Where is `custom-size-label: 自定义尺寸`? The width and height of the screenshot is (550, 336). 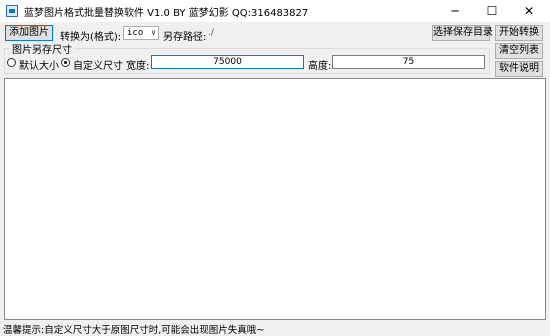
custom-size-label: 自定义尺寸 is located at coordinates (98, 66).